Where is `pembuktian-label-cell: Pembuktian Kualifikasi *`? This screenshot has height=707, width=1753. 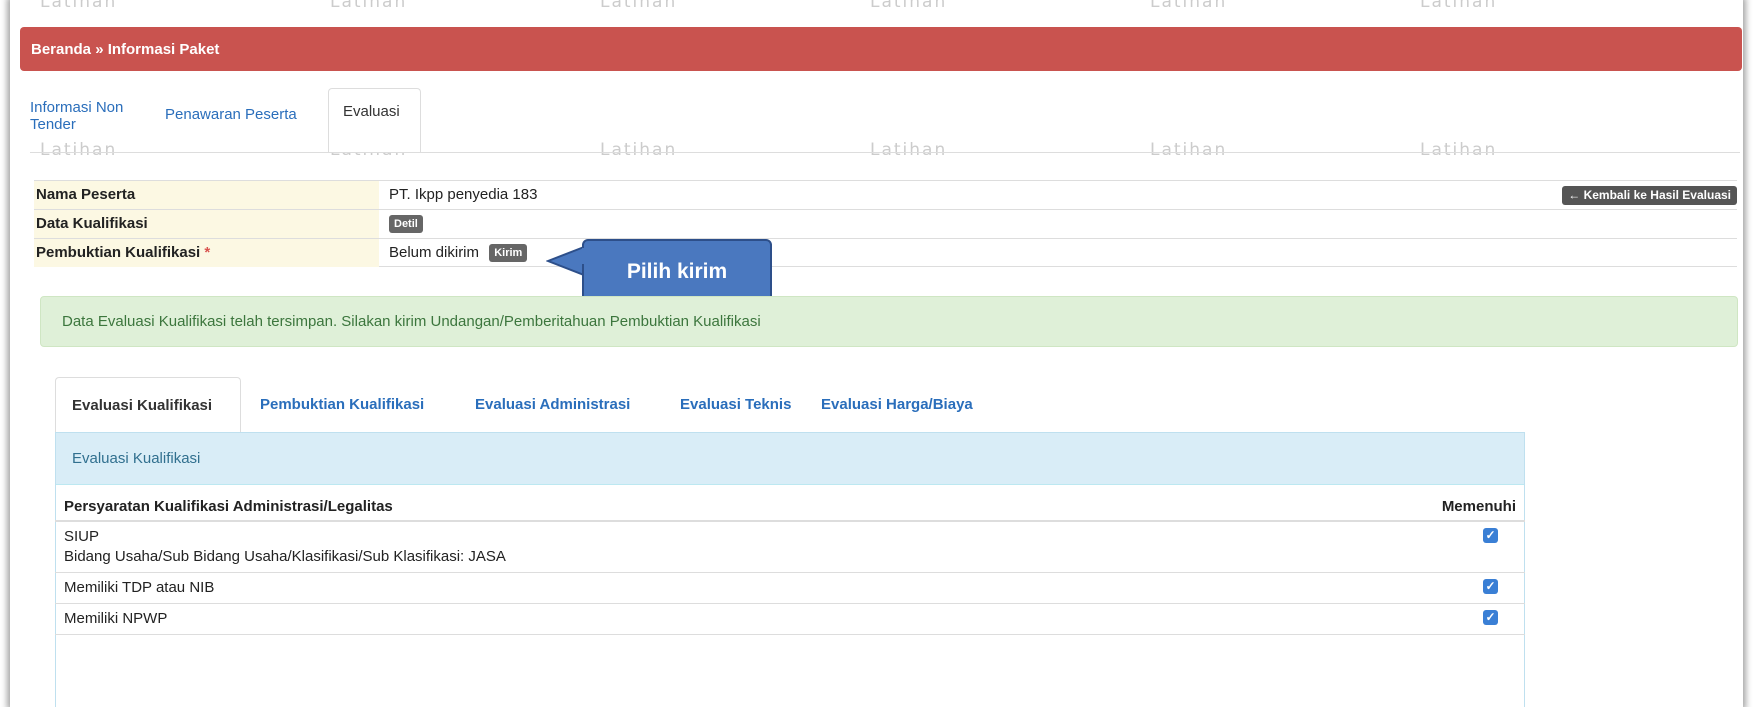 pembuktian-label-cell: Pembuktian Kualifikasi * is located at coordinates (206, 253).